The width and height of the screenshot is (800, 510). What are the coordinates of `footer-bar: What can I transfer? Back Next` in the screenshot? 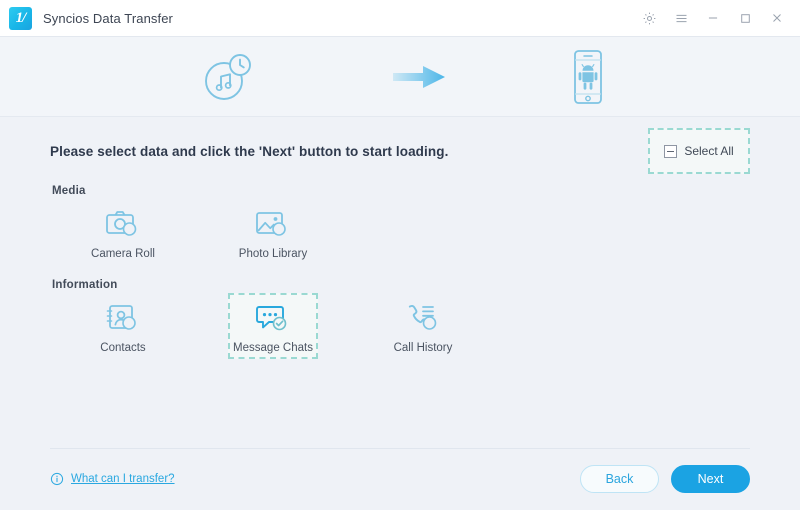 It's located at (400, 479).